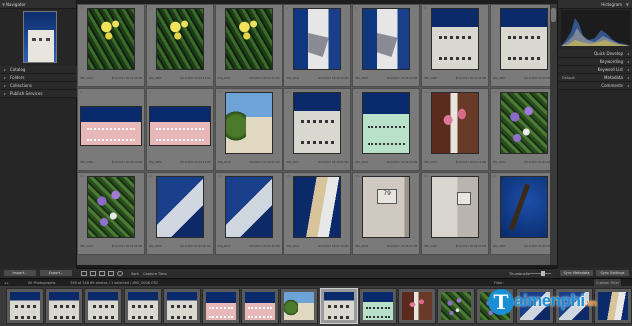  I want to click on grid-cell: 12 IMG_0012 8/12/2017 05:39:30 PM, so click(386, 129).